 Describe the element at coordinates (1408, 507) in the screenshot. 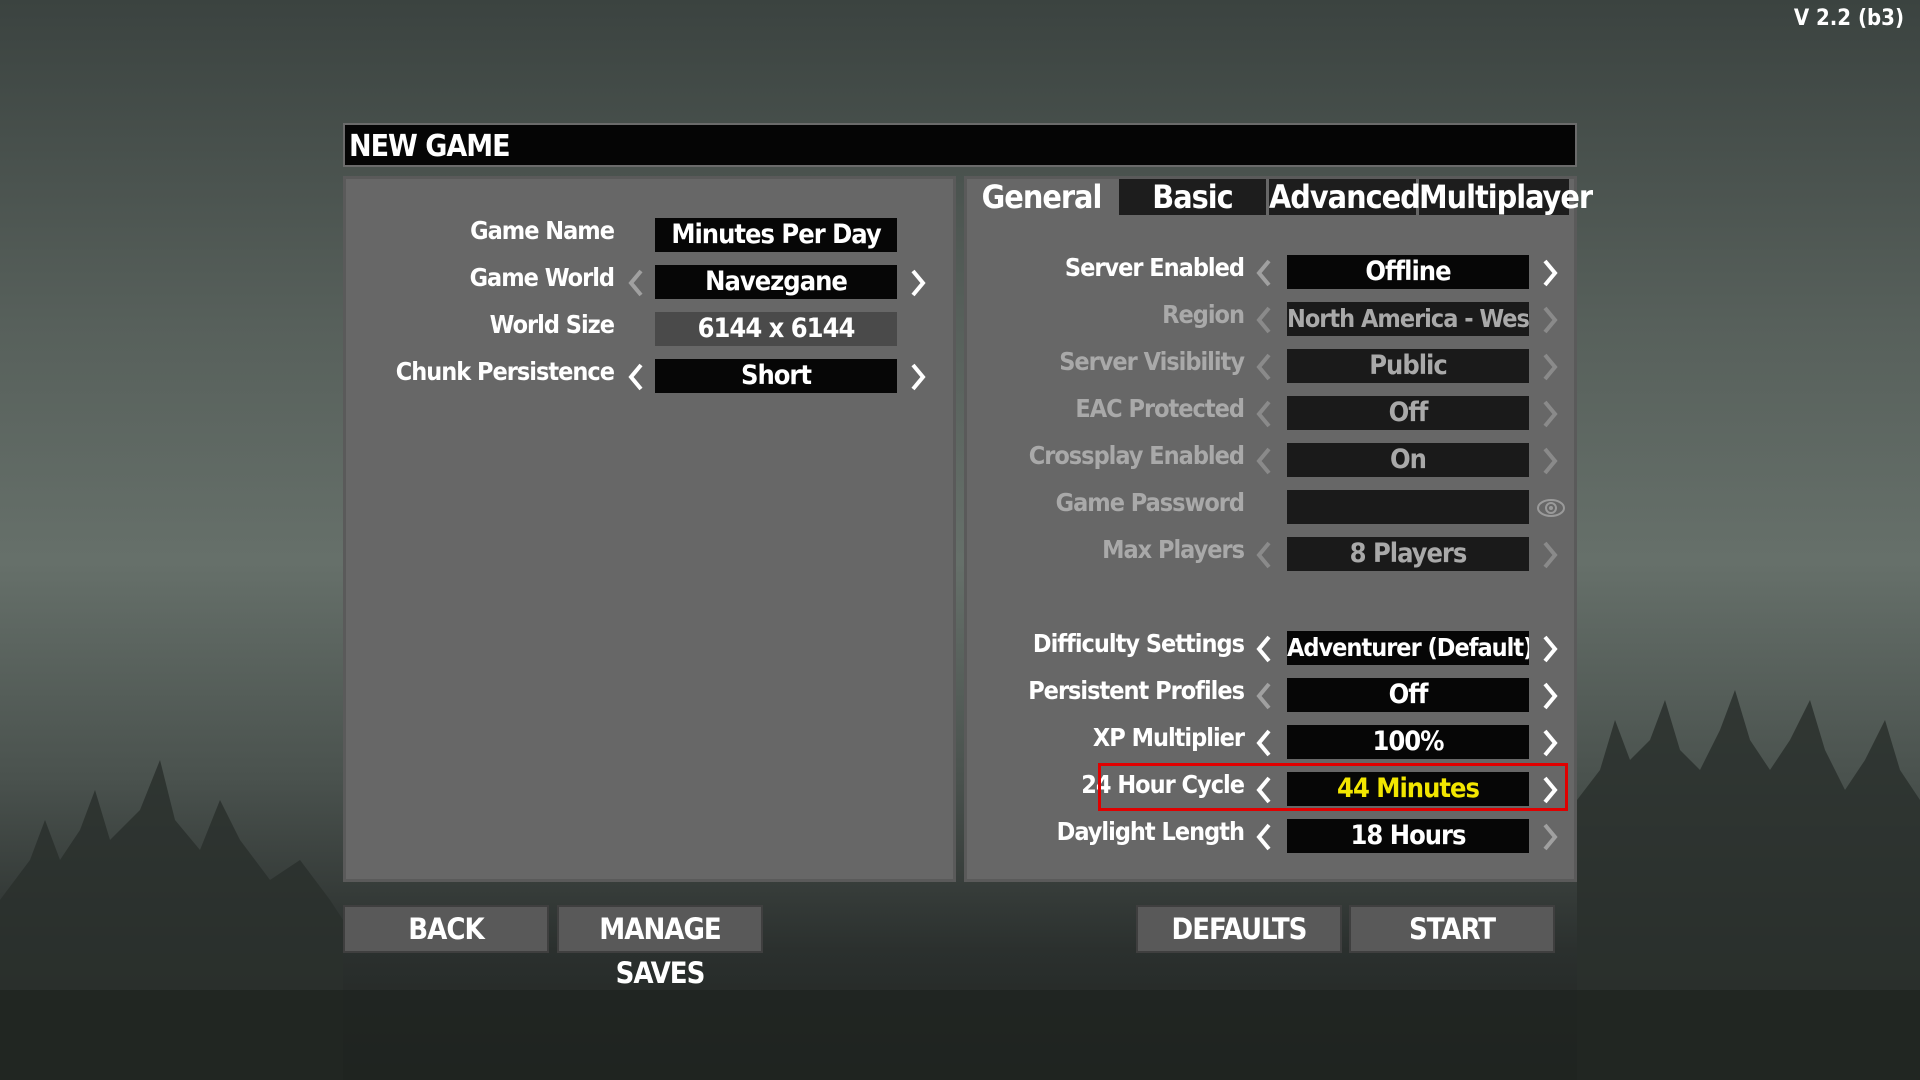

I see `game-password-field` at that location.